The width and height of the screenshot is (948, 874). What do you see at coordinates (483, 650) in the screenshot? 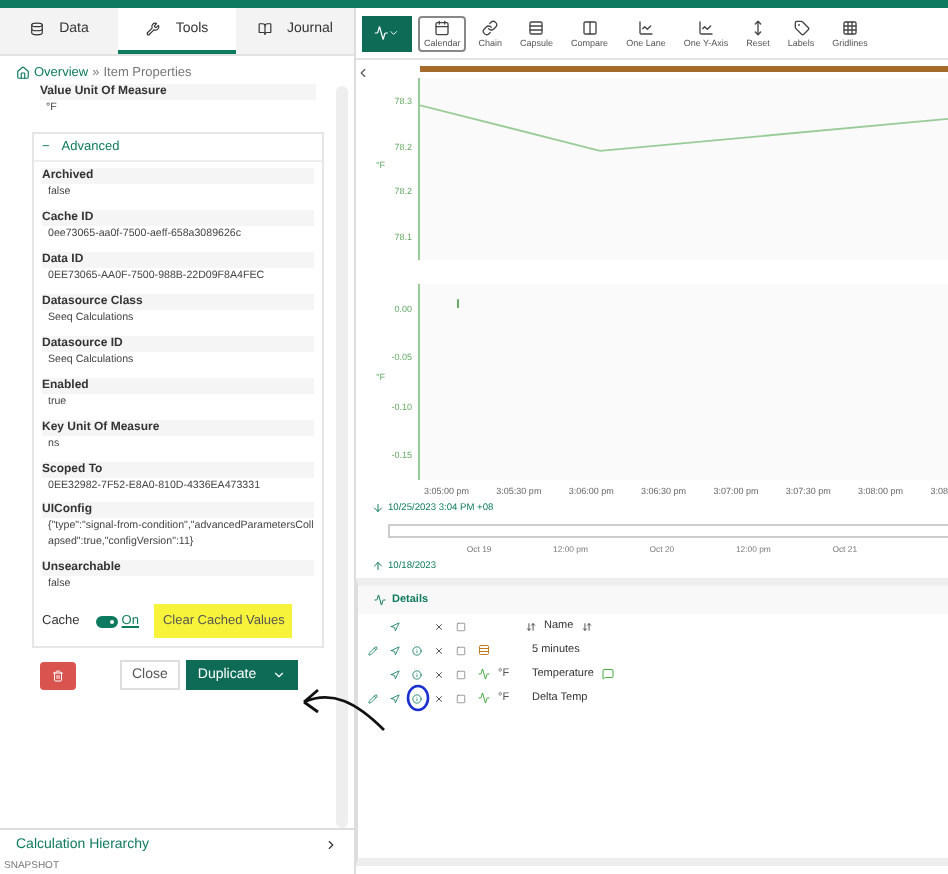
I see `condition-icon` at bounding box center [483, 650].